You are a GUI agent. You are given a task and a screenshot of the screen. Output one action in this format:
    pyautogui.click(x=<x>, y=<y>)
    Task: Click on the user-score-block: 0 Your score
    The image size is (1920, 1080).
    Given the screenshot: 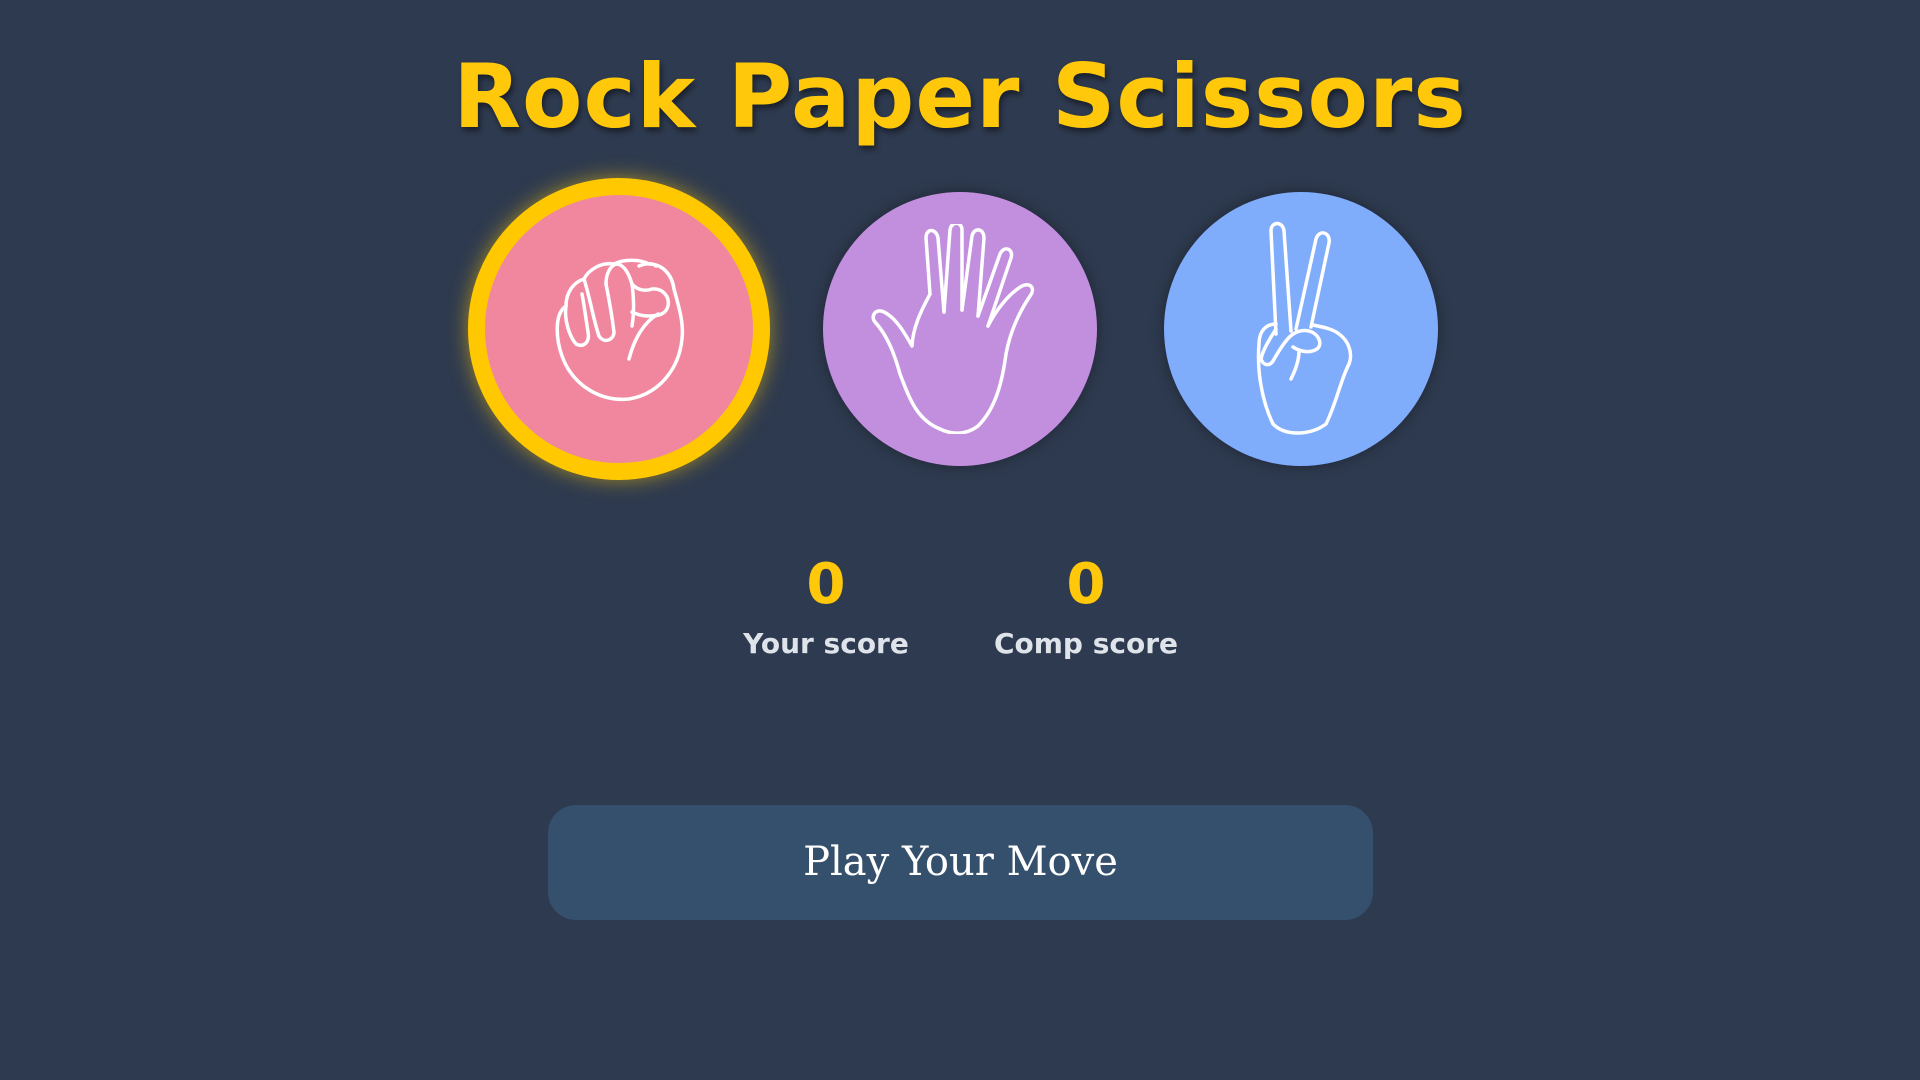 What is the action you would take?
    pyautogui.click(x=826, y=605)
    